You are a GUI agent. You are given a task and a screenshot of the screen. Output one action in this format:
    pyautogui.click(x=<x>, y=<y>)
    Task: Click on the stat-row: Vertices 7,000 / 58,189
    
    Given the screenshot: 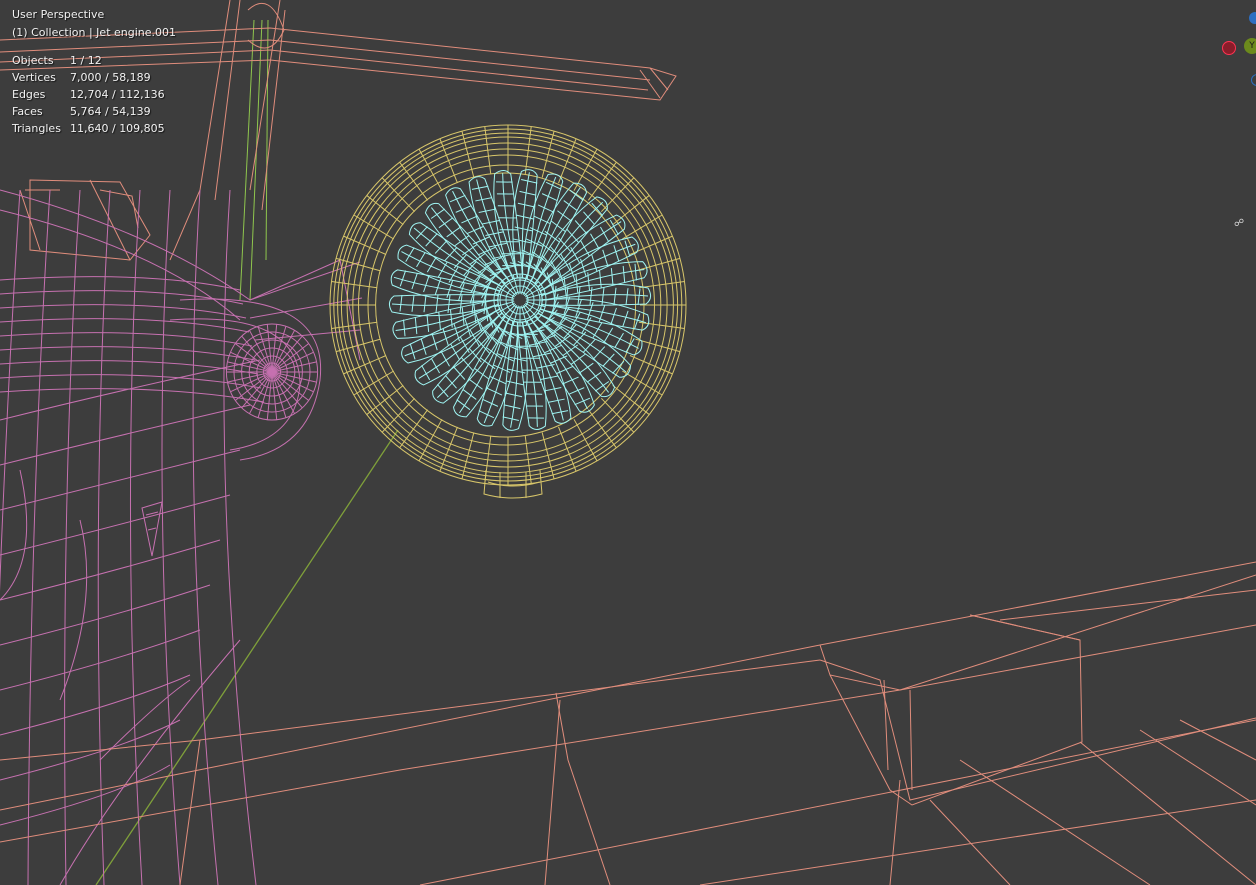 What is the action you would take?
    pyautogui.click(x=88, y=77)
    